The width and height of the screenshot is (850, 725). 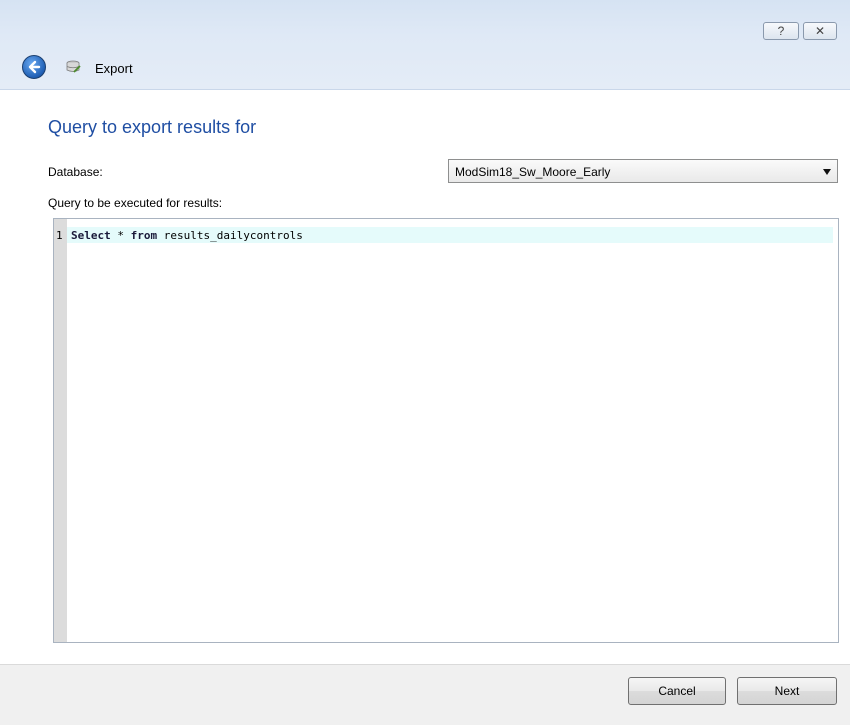 What do you see at coordinates (135, 203) in the screenshot?
I see `query-label: Query to be executed for results:` at bounding box center [135, 203].